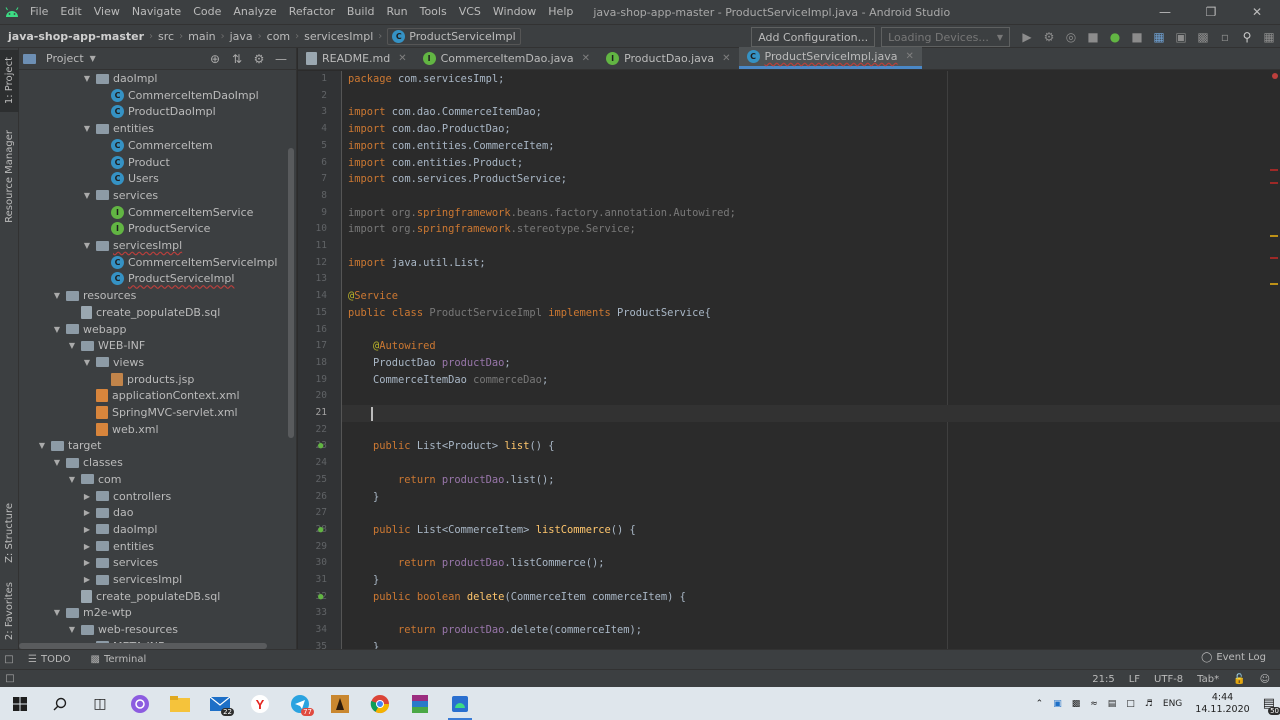 This screenshot has width=1280, height=720. Describe the element at coordinates (338, 36) in the screenshot. I see `breadcrumb-servicesimpl: servicesImpl` at that location.